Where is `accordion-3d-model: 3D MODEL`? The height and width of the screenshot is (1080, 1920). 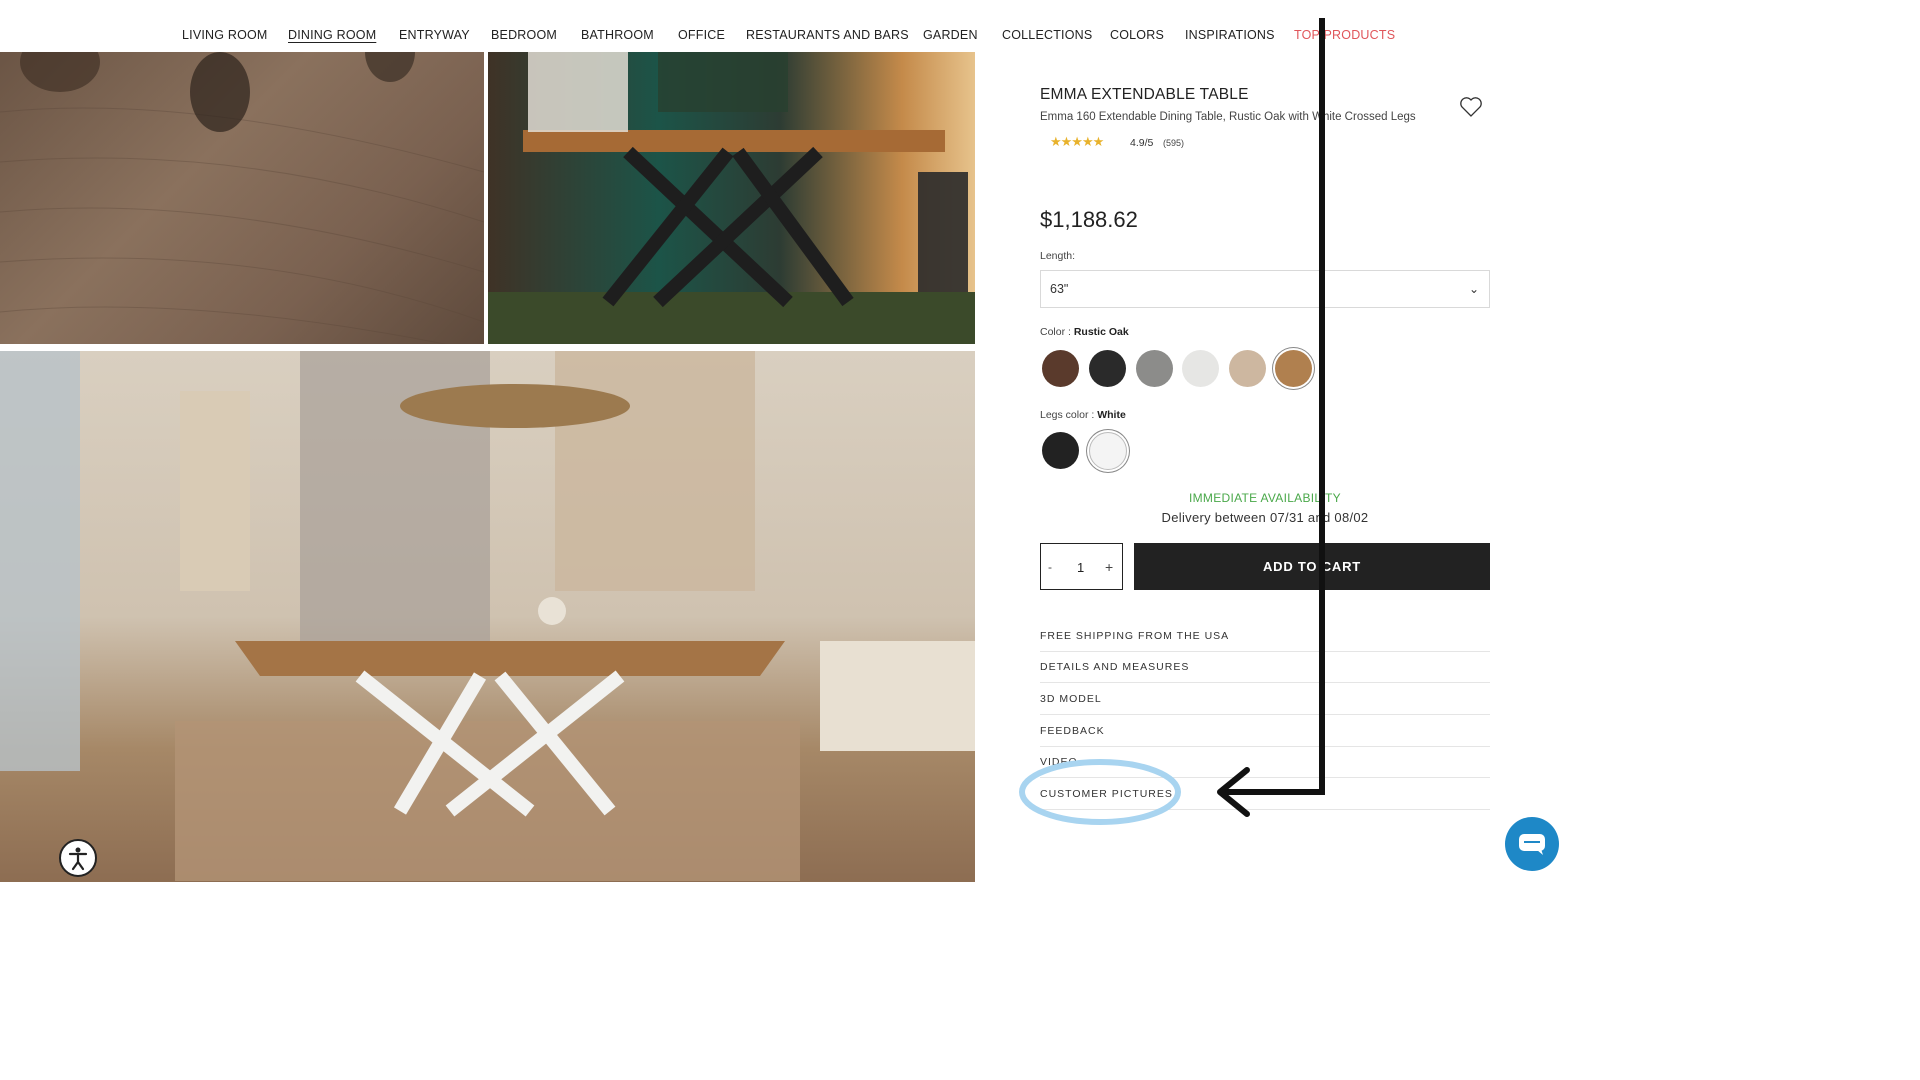
accordion-3d-model: 3D MODEL is located at coordinates (1265, 699).